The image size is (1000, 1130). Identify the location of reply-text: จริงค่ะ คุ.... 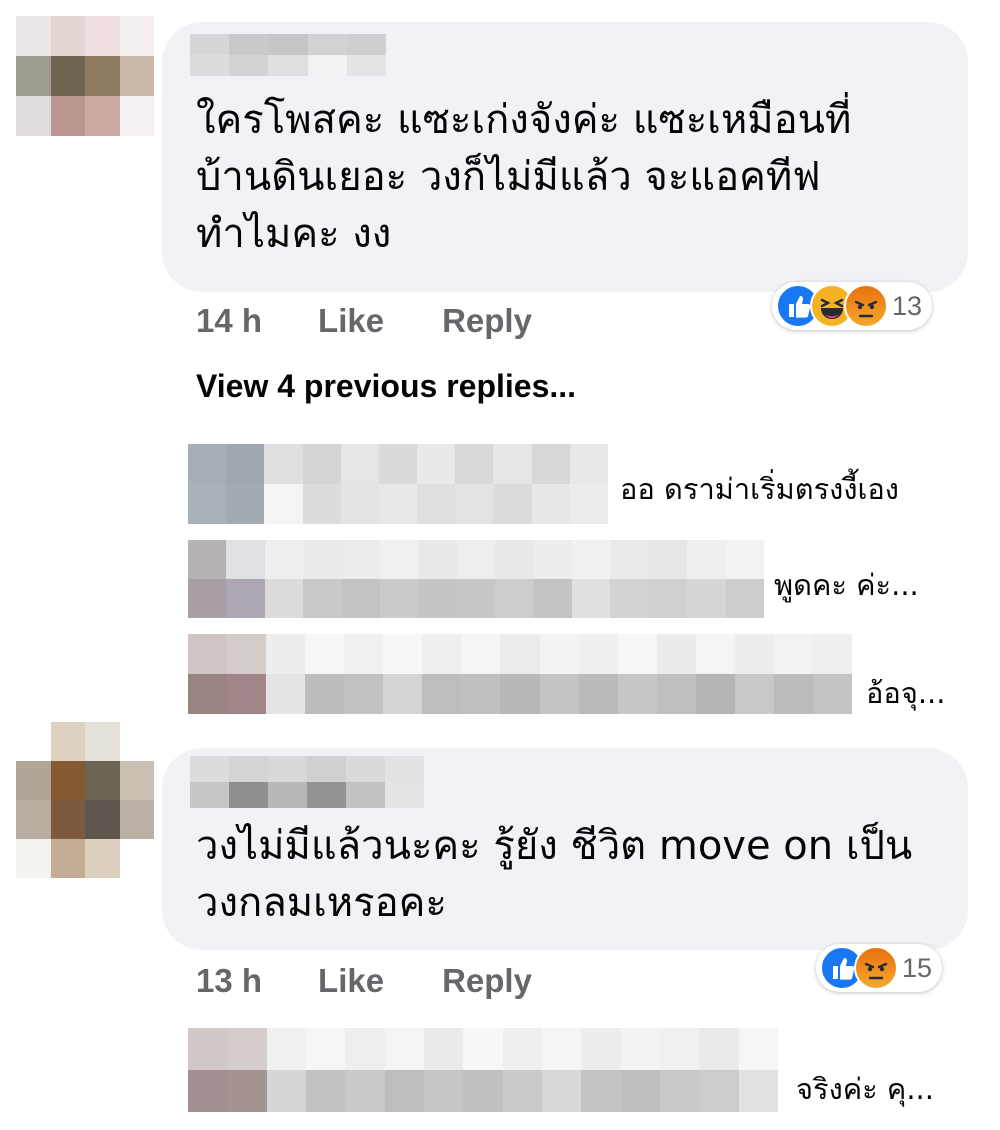
(865, 1089).